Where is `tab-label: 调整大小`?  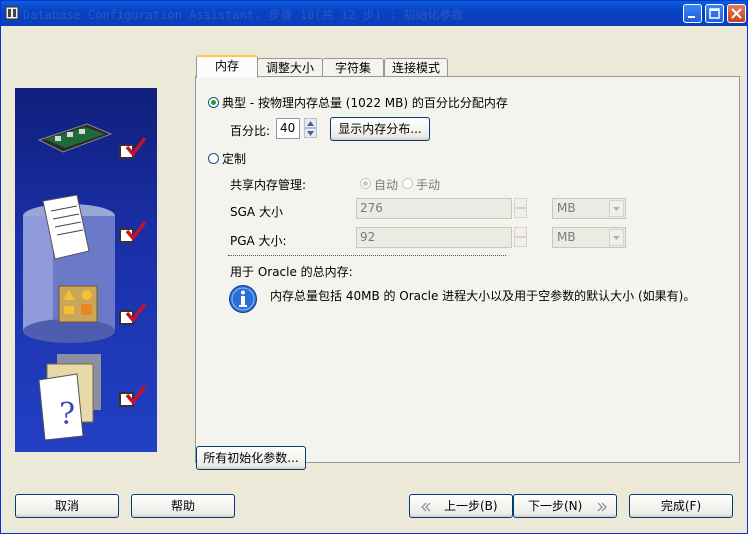 tab-label: 调整大小 is located at coordinates (289, 68).